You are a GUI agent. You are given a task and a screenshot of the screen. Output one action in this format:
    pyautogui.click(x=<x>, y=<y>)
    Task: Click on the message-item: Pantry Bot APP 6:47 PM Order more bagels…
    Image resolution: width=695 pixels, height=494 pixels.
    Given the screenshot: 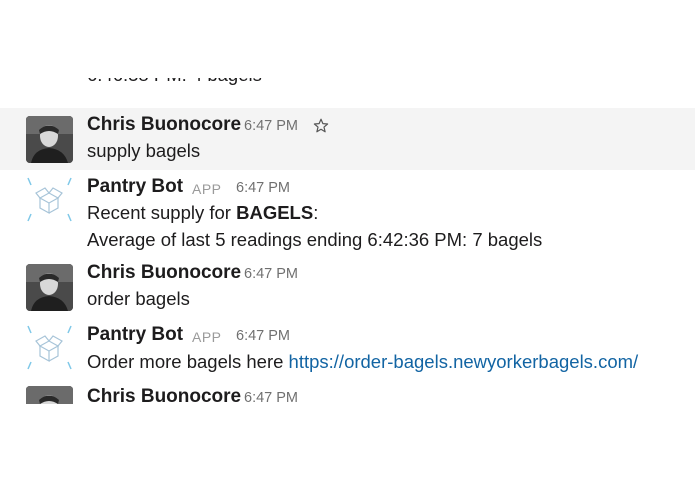 What is the action you would take?
    pyautogui.click(x=347, y=347)
    